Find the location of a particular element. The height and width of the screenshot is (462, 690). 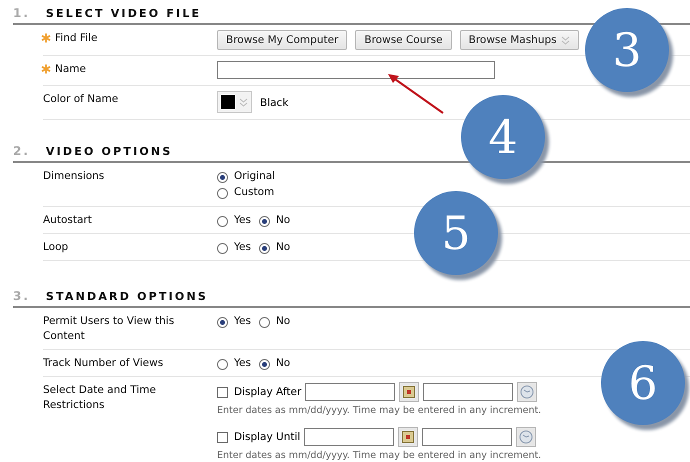

arrow-icon is located at coordinates (416, 94).